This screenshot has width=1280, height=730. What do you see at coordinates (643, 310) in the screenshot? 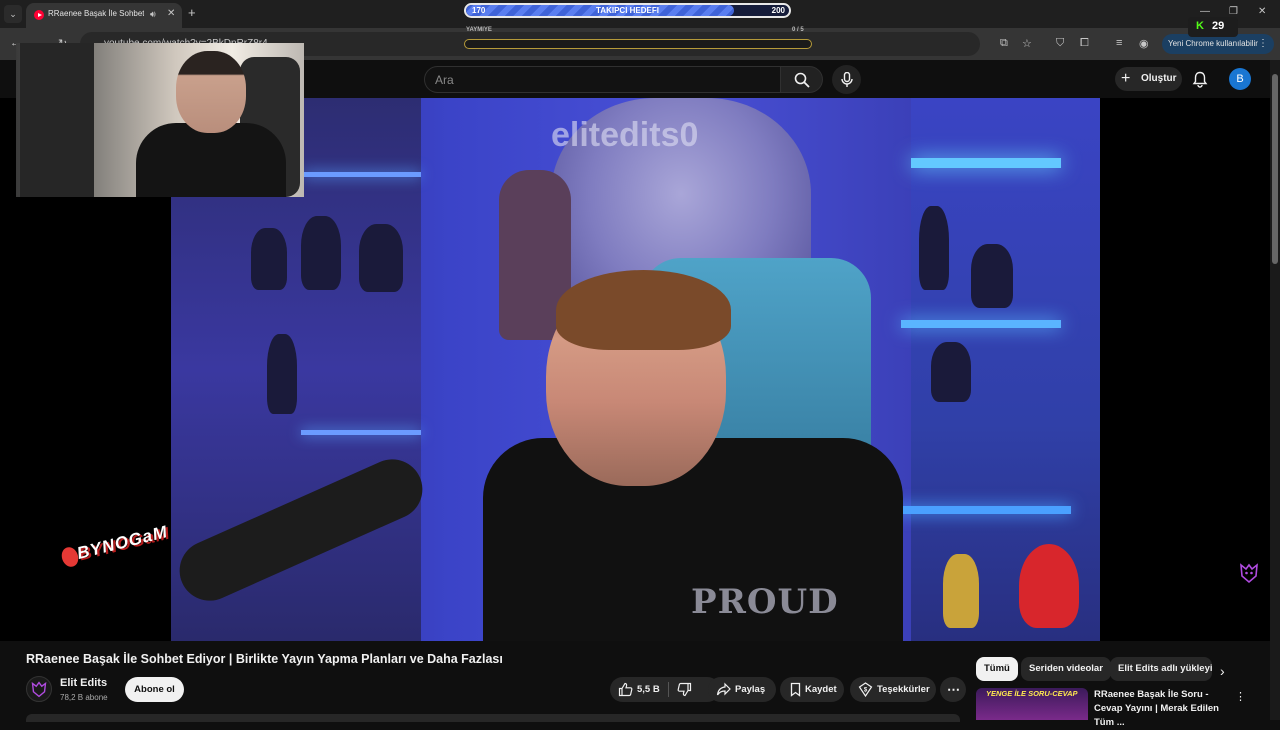
I see `person-hair` at bounding box center [643, 310].